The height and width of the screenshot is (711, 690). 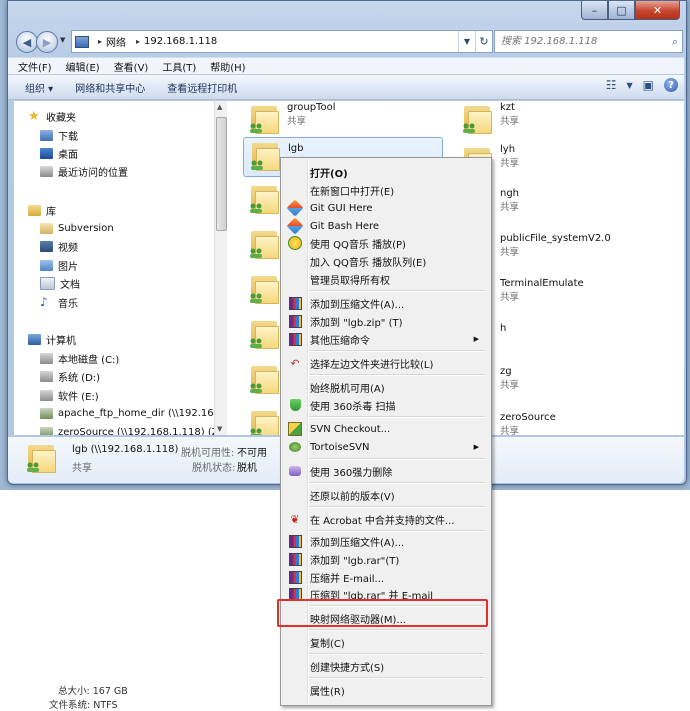 What do you see at coordinates (79, 358) in the screenshot?
I see `nav-drive-c: 本地磁盘 (C:)` at bounding box center [79, 358].